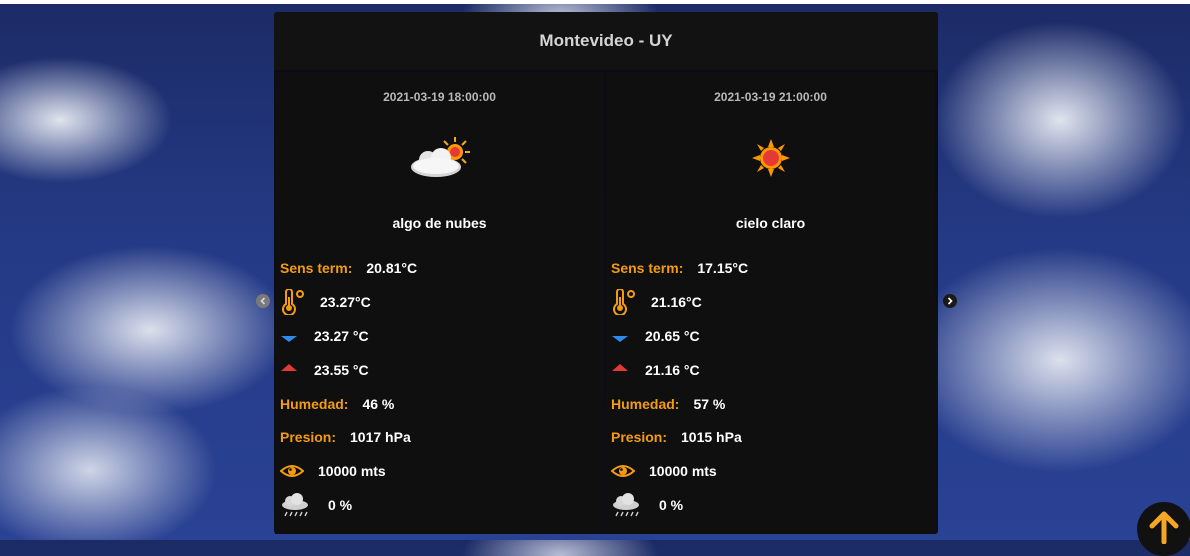 The width and height of the screenshot is (1190, 556). Describe the element at coordinates (770, 97) in the screenshot. I see `forecast-datetime: 2021-03-19 21:00:00` at that location.